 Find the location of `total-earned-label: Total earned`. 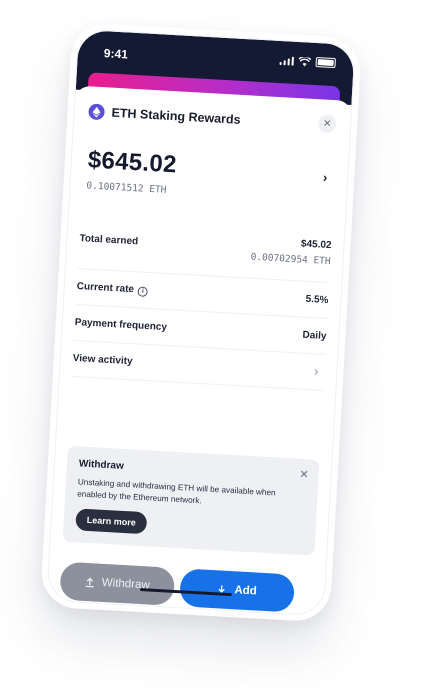

total-earned-label: Total earned is located at coordinates (109, 240).